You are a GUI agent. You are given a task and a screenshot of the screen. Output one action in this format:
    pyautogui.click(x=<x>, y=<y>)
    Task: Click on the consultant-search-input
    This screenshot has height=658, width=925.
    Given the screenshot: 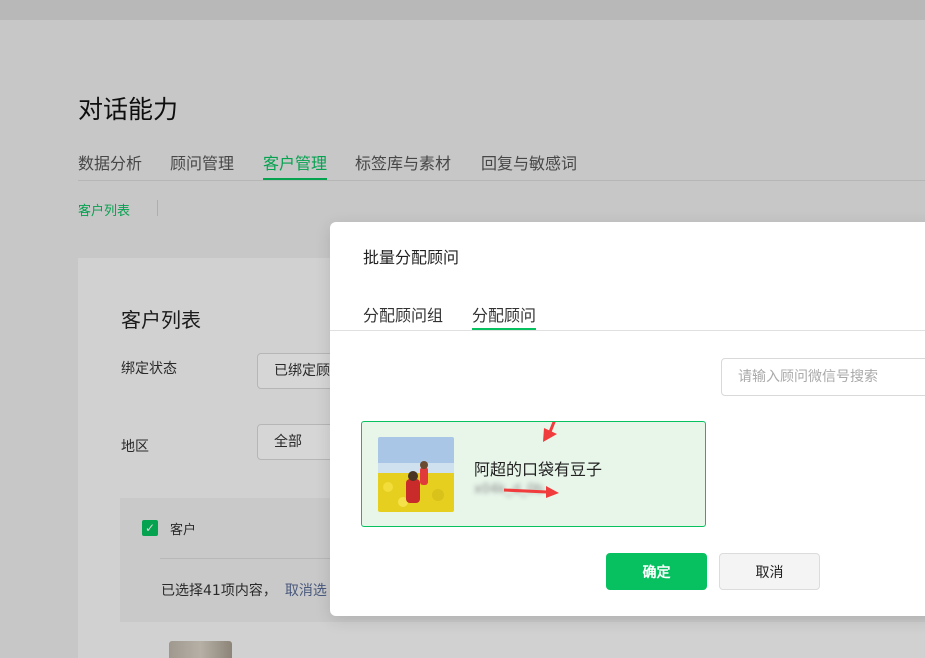 What is the action you would take?
    pyautogui.click(x=823, y=377)
    